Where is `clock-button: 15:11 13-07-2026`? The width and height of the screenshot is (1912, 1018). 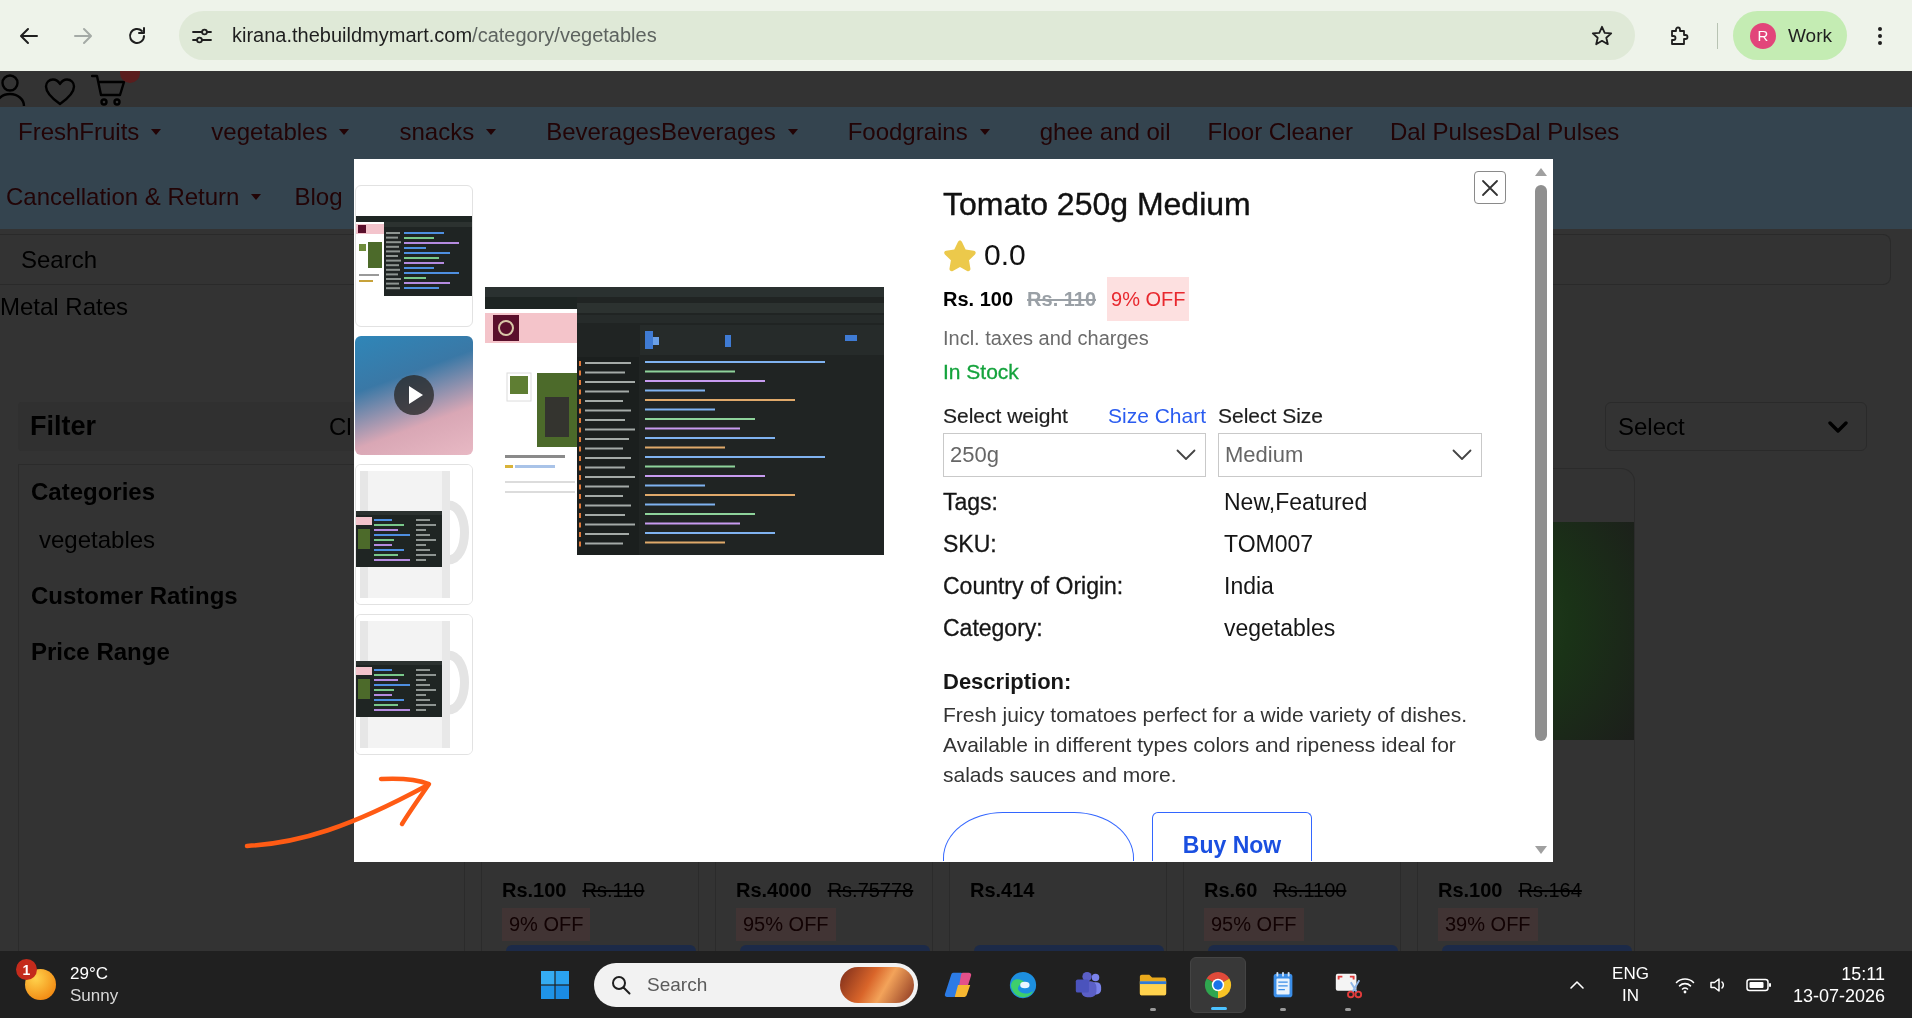 clock-button: 15:11 13-07-2026 is located at coordinates (1838, 984).